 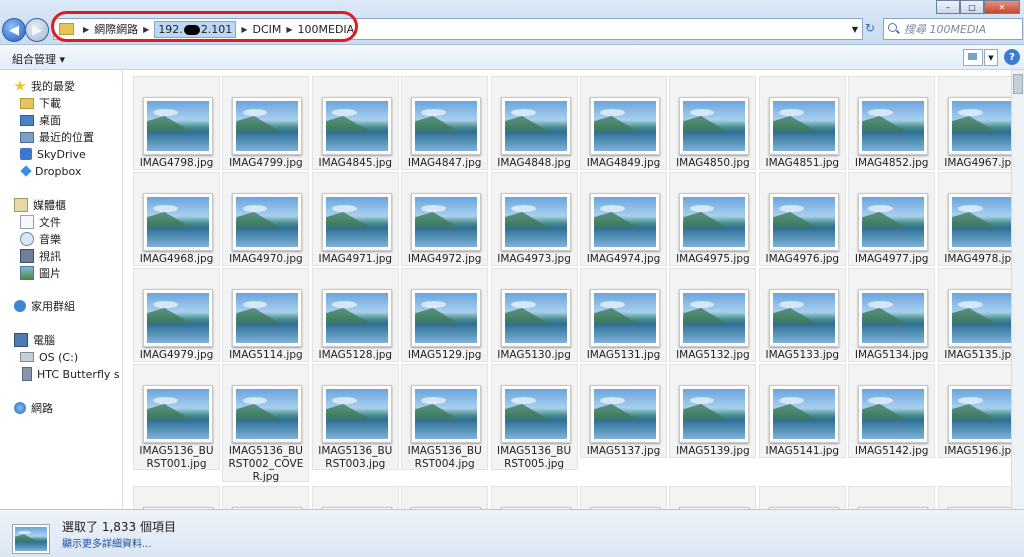 What do you see at coordinates (713, 315) in the screenshot?
I see `file-tile: IMAG5132.jpg` at bounding box center [713, 315].